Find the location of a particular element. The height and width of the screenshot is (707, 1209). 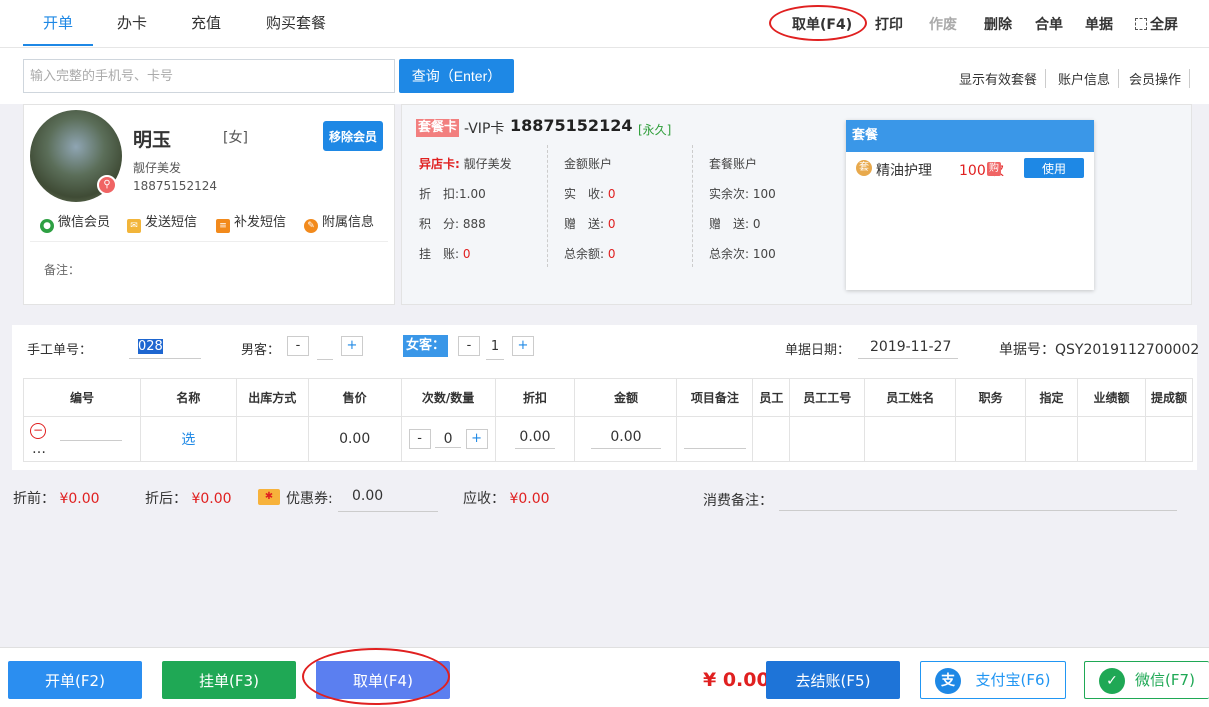

qty-minus-button: - is located at coordinates (419, 439).